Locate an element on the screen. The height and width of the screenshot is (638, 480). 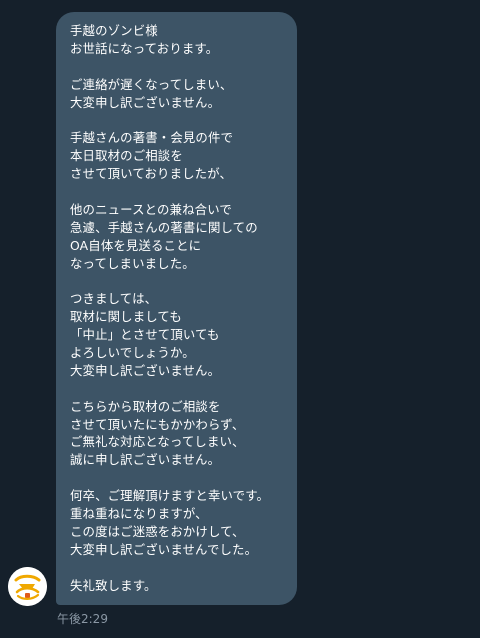
message-line: 他のニュースとの兼ね合いで is located at coordinates (151, 209).